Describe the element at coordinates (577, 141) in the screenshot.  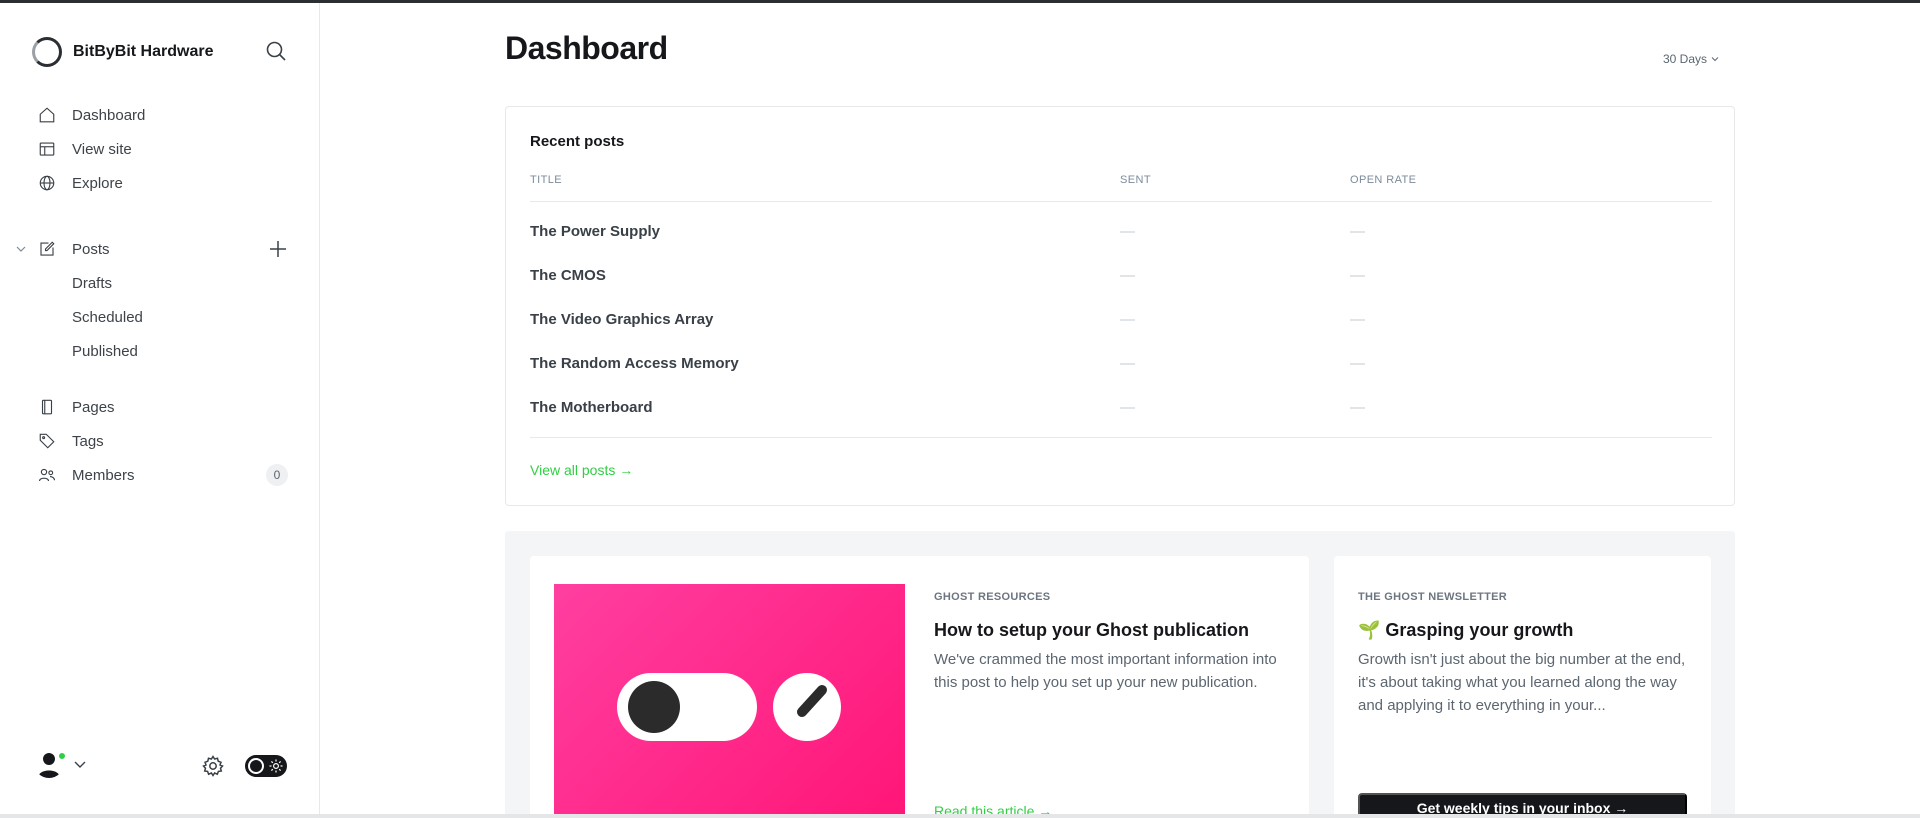
I see `card-title: Recent posts` at that location.